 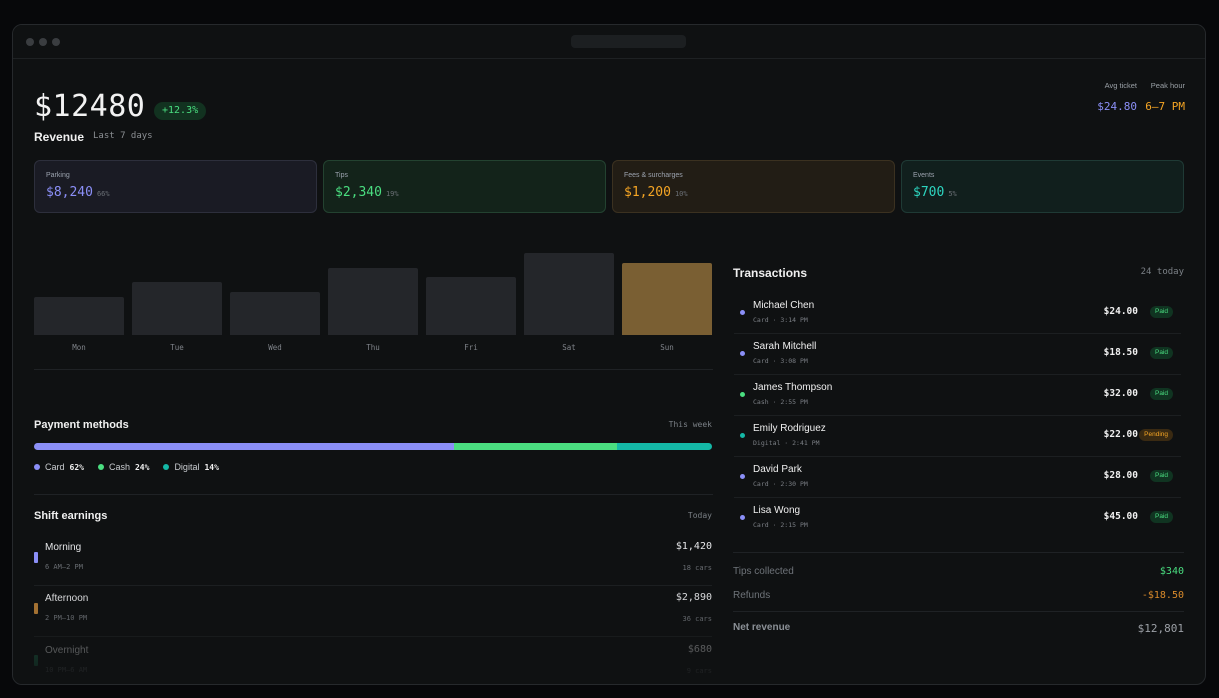 What do you see at coordinates (647, 192) in the screenshot?
I see `card-amount: $1,200` at bounding box center [647, 192].